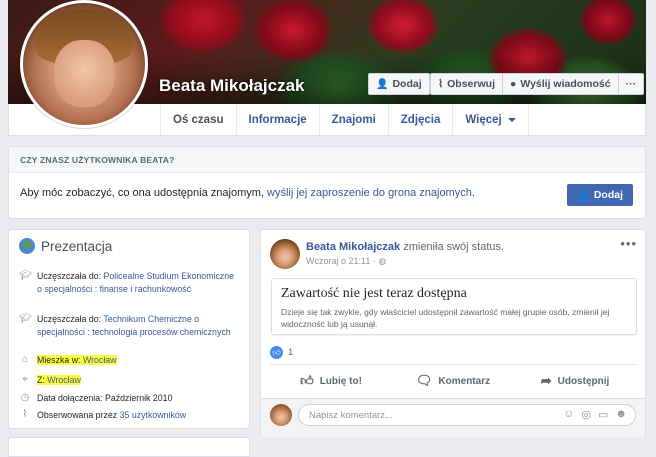 This screenshot has width=656, height=457. What do you see at coordinates (420, 119) in the screenshot?
I see `tab-photos: Zdjęcia` at bounding box center [420, 119].